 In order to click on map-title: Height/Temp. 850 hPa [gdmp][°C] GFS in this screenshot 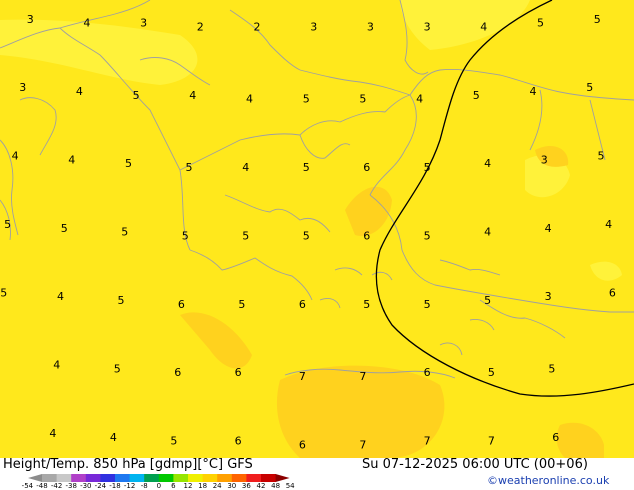, I will do `click(128, 464)`.